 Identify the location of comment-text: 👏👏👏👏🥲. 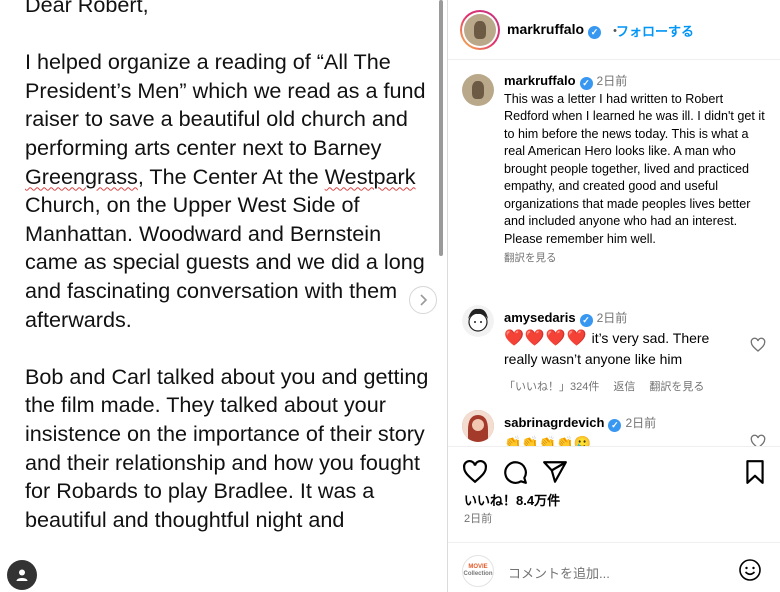
(548, 440).